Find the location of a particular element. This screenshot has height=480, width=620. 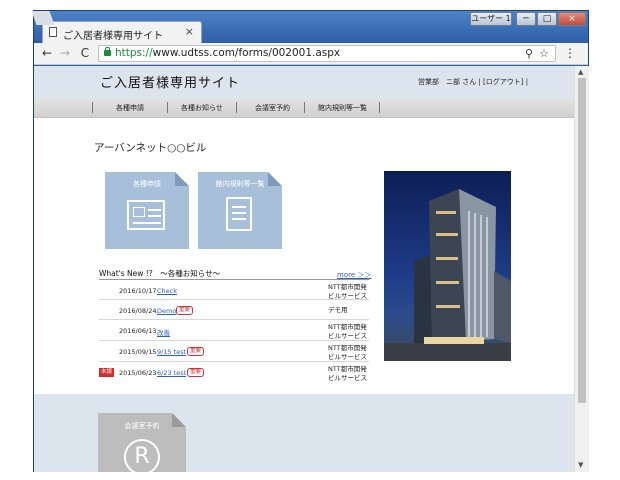

news-date: 2016/06/13 is located at coordinates (138, 331).